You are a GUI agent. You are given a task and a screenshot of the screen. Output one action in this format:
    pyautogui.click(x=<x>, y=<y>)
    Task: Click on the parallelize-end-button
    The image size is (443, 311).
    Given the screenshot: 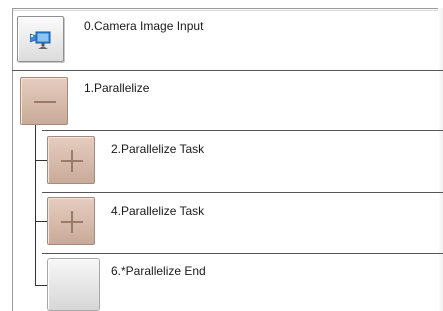 What is the action you would take?
    pyautogui.click(x=73, y=284)
    